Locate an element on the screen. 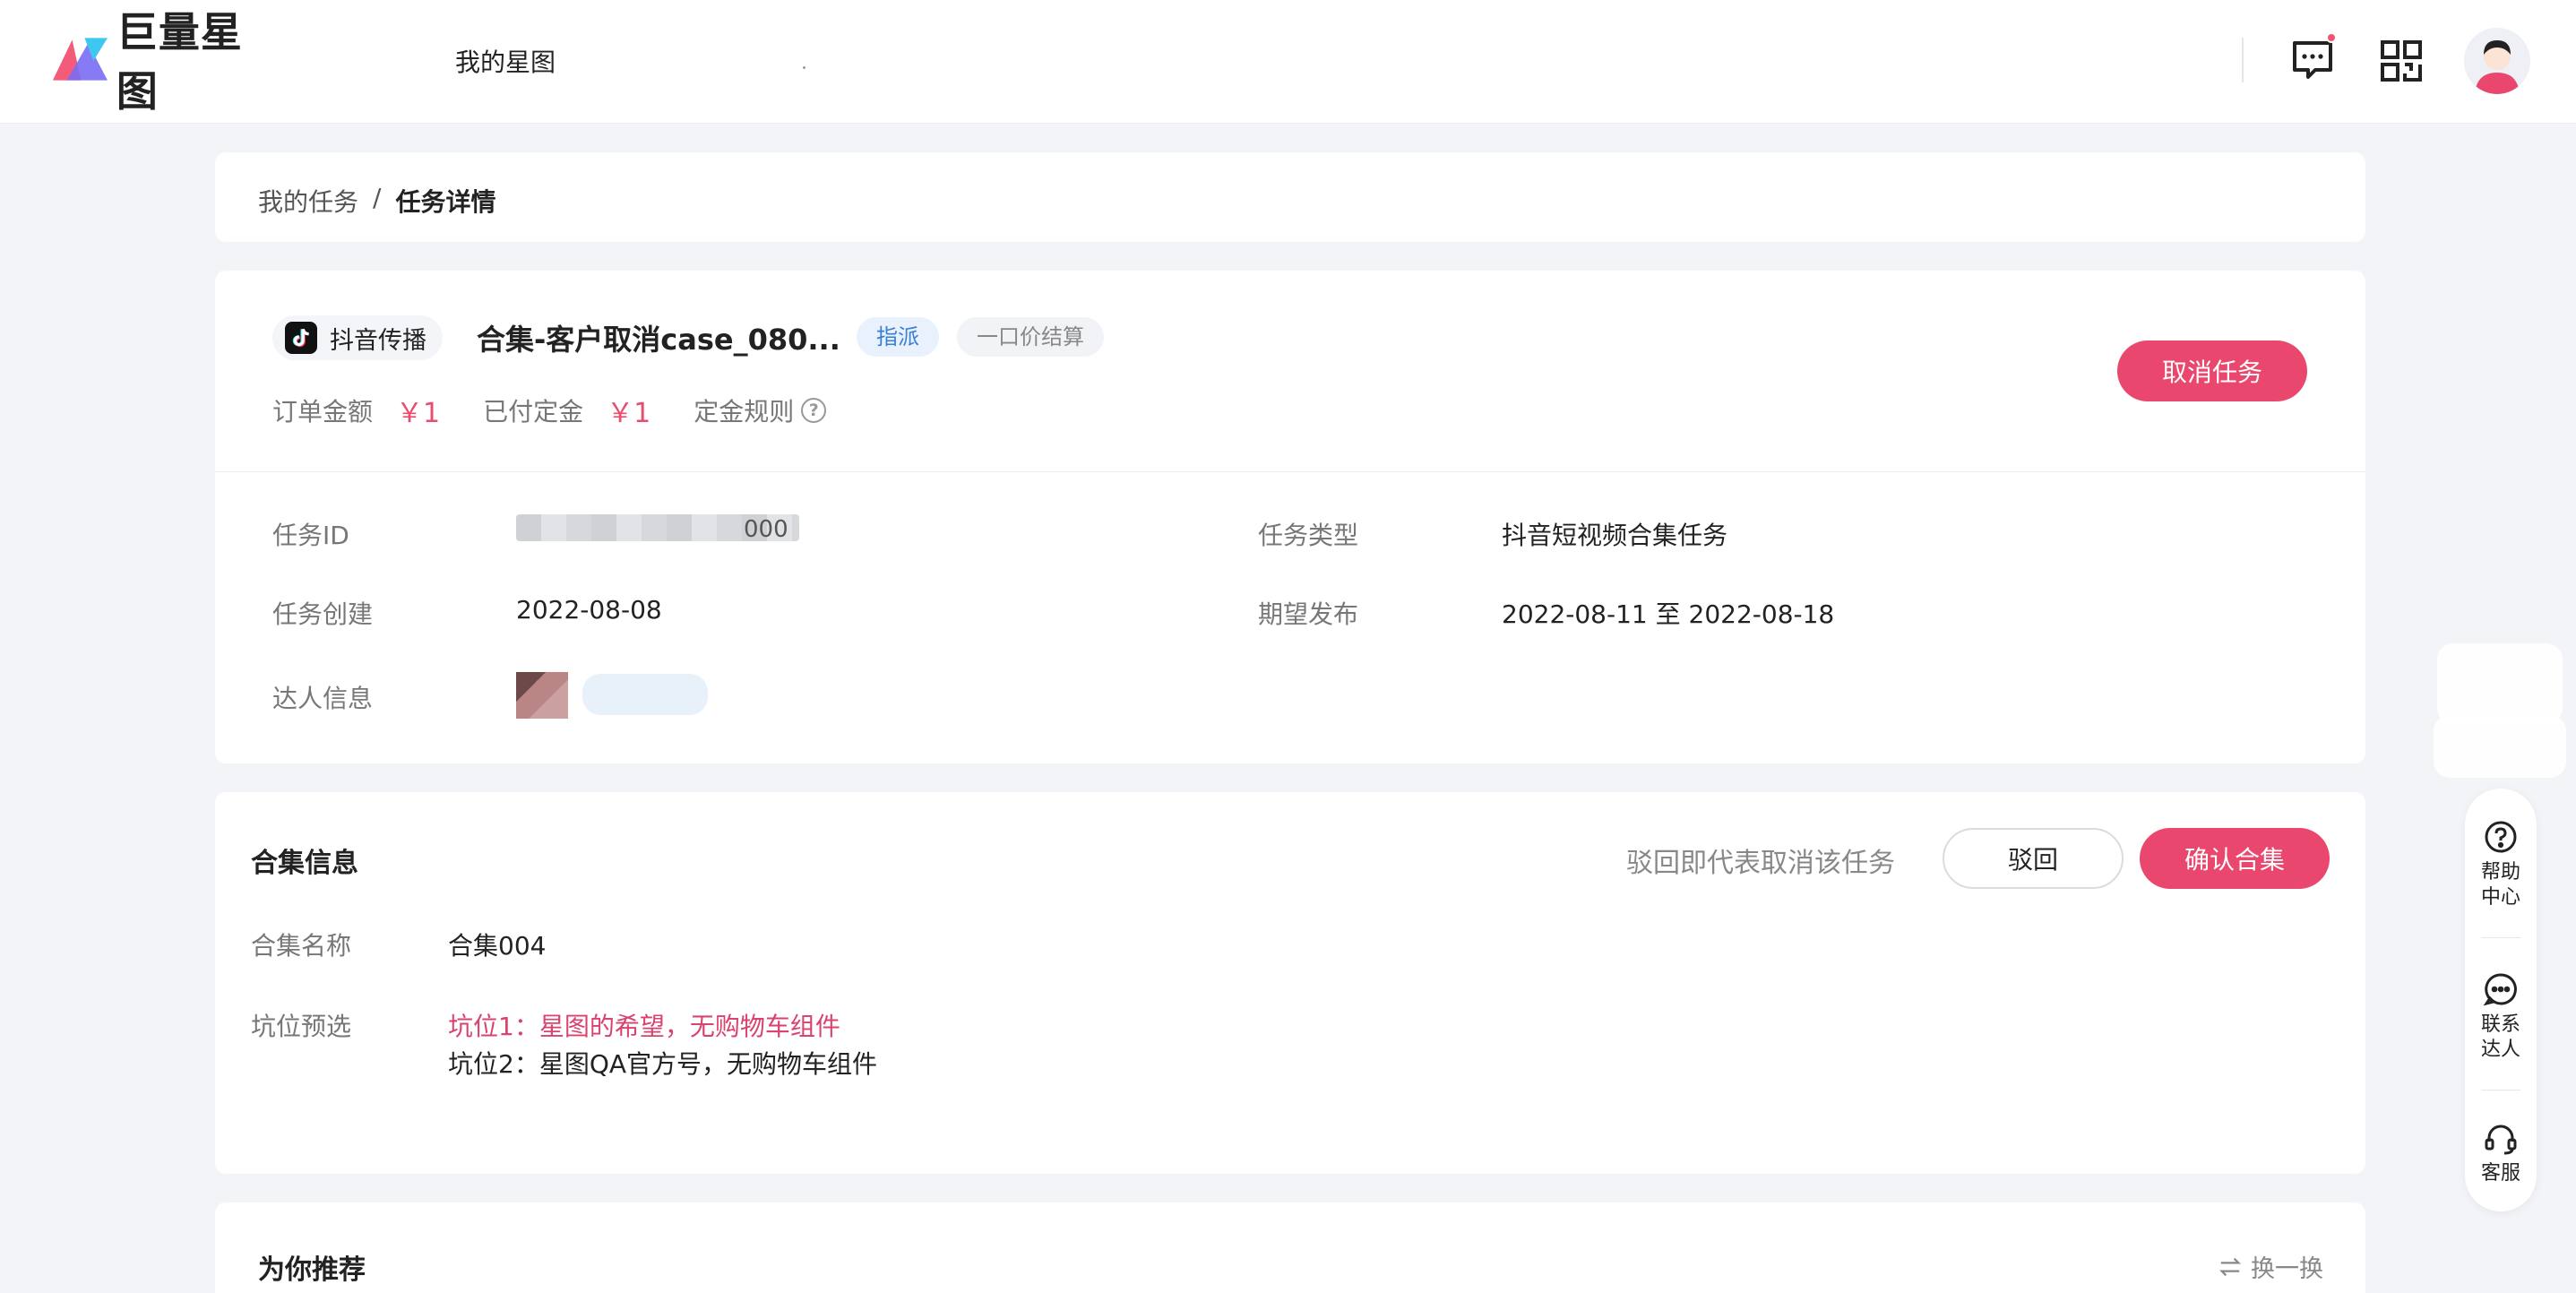 Image resolution: width=2576 pixels, height=1293 pixels. top-header: 巨量星图 我的星图 is located at coordinates (1288, 61).